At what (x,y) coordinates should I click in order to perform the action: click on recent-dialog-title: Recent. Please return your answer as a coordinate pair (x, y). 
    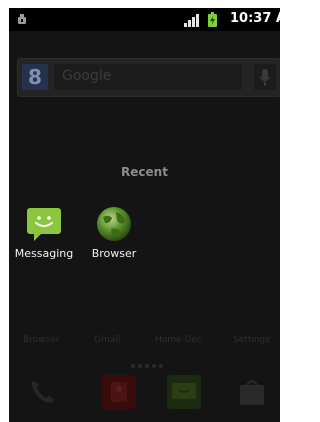
    Looking at the image, I should click on (144, 172).